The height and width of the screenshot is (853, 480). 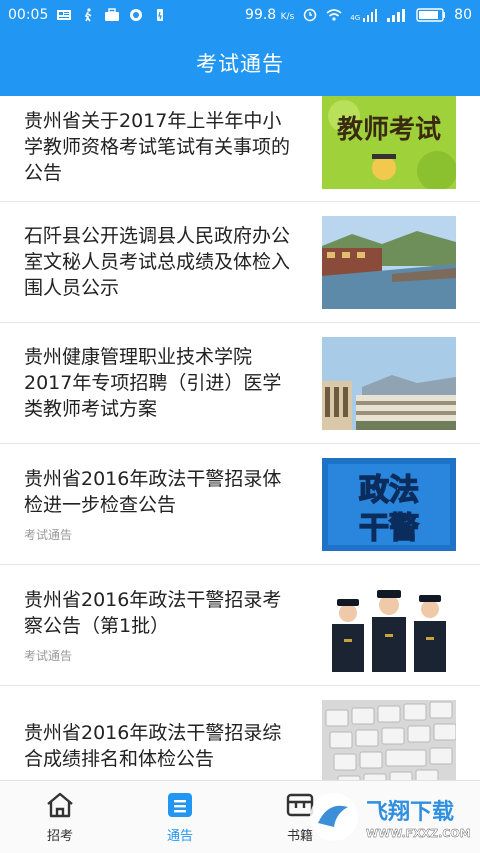 I want to click on walk-icon, so click(x=88, y=15).